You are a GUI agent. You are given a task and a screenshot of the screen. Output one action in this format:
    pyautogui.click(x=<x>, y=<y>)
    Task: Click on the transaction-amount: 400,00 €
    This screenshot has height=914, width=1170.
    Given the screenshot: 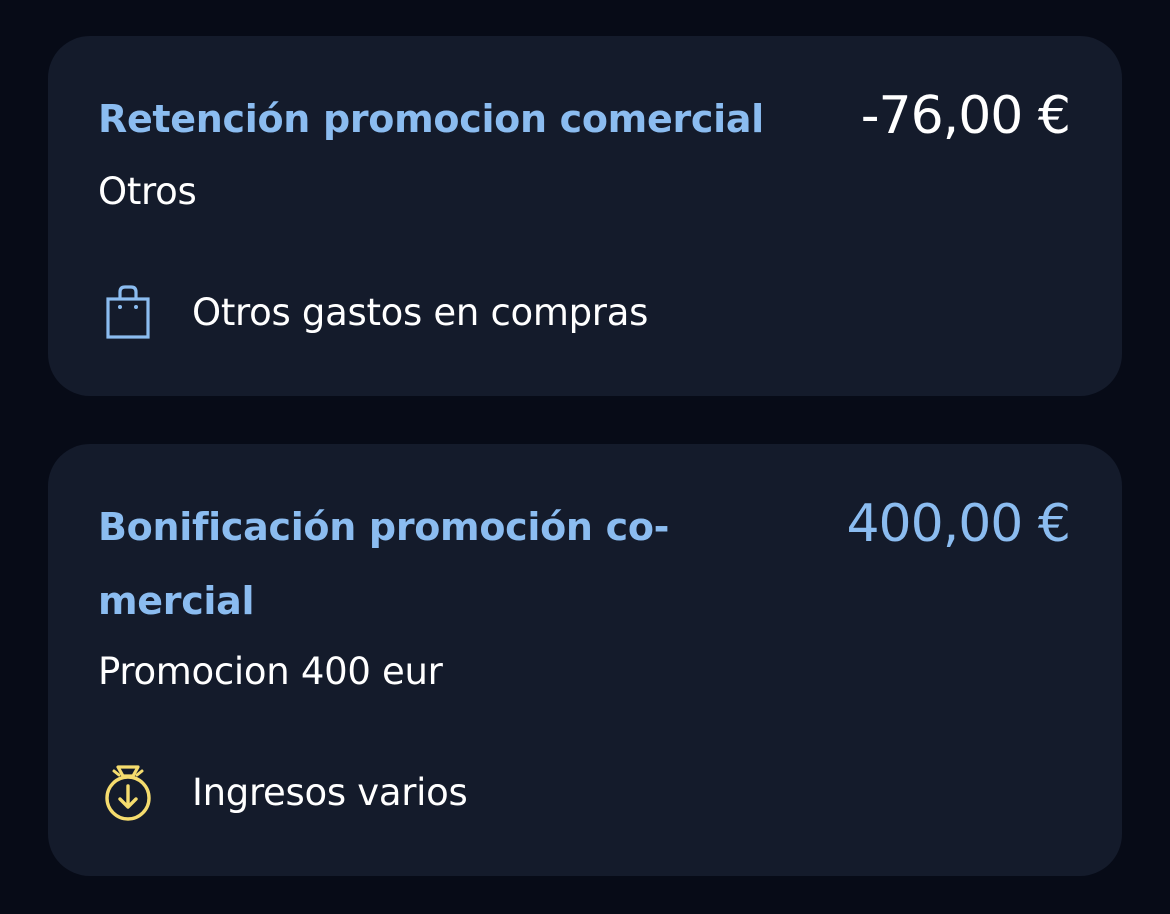 What is the action you would take?
    pyautogui.click(x=958, y=524)
    